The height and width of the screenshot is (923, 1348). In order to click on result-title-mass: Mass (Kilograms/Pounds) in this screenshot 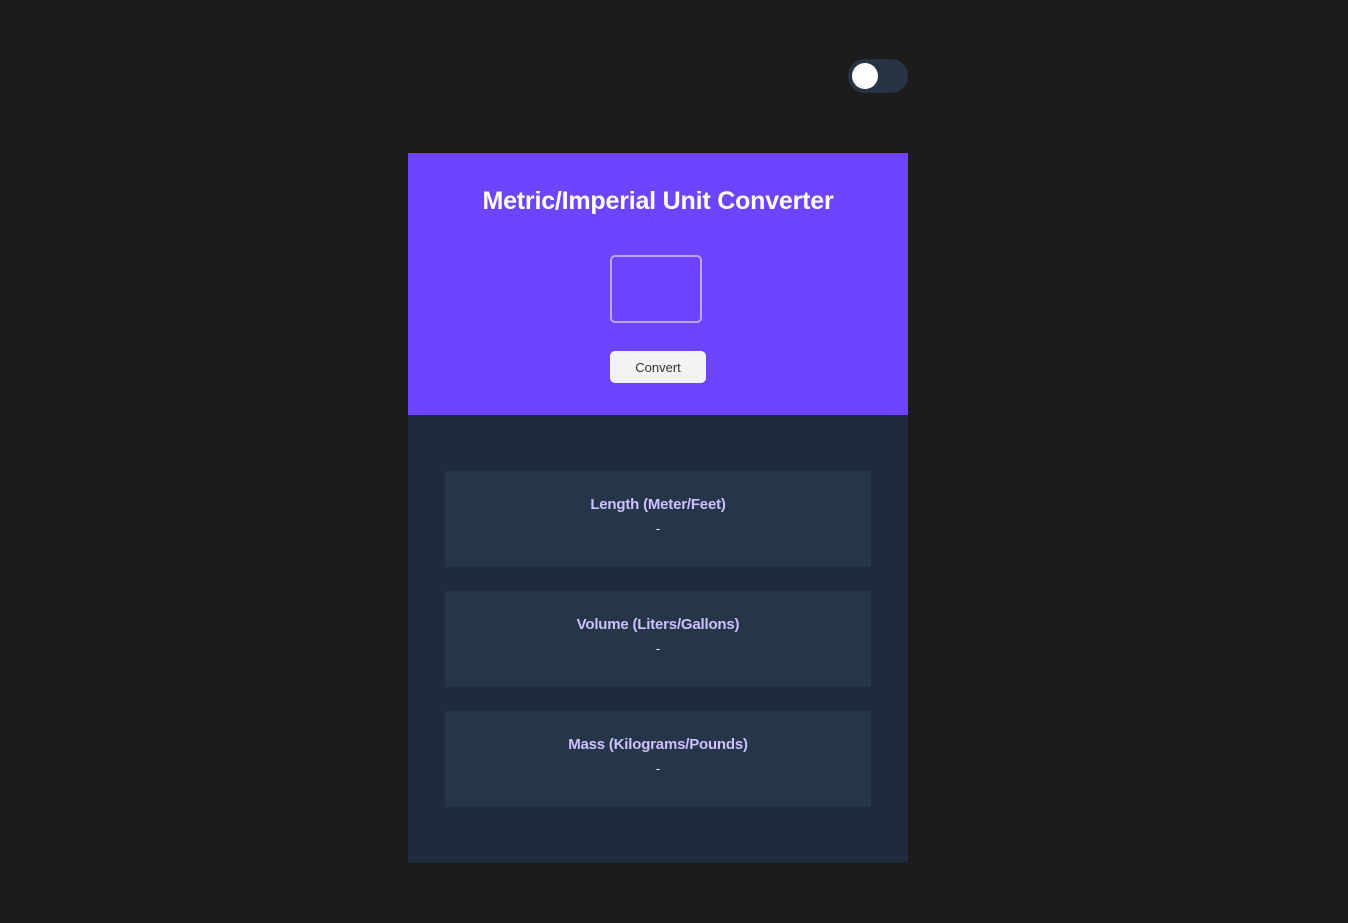, I will do `click(658, 744)`.